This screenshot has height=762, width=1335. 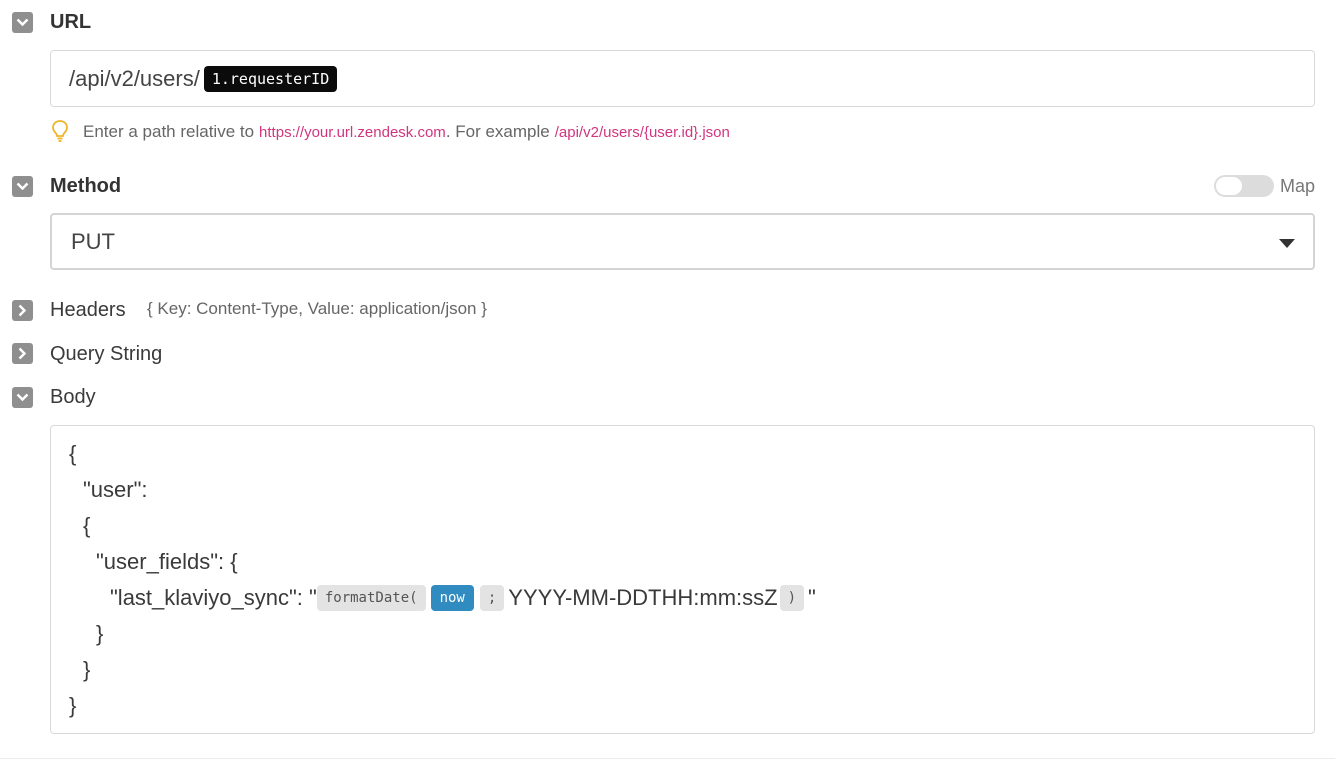 What do you see at coordinates (792, 598) in the screenshot?
I see `function-close-token: )` at bounding box center [792, 598].